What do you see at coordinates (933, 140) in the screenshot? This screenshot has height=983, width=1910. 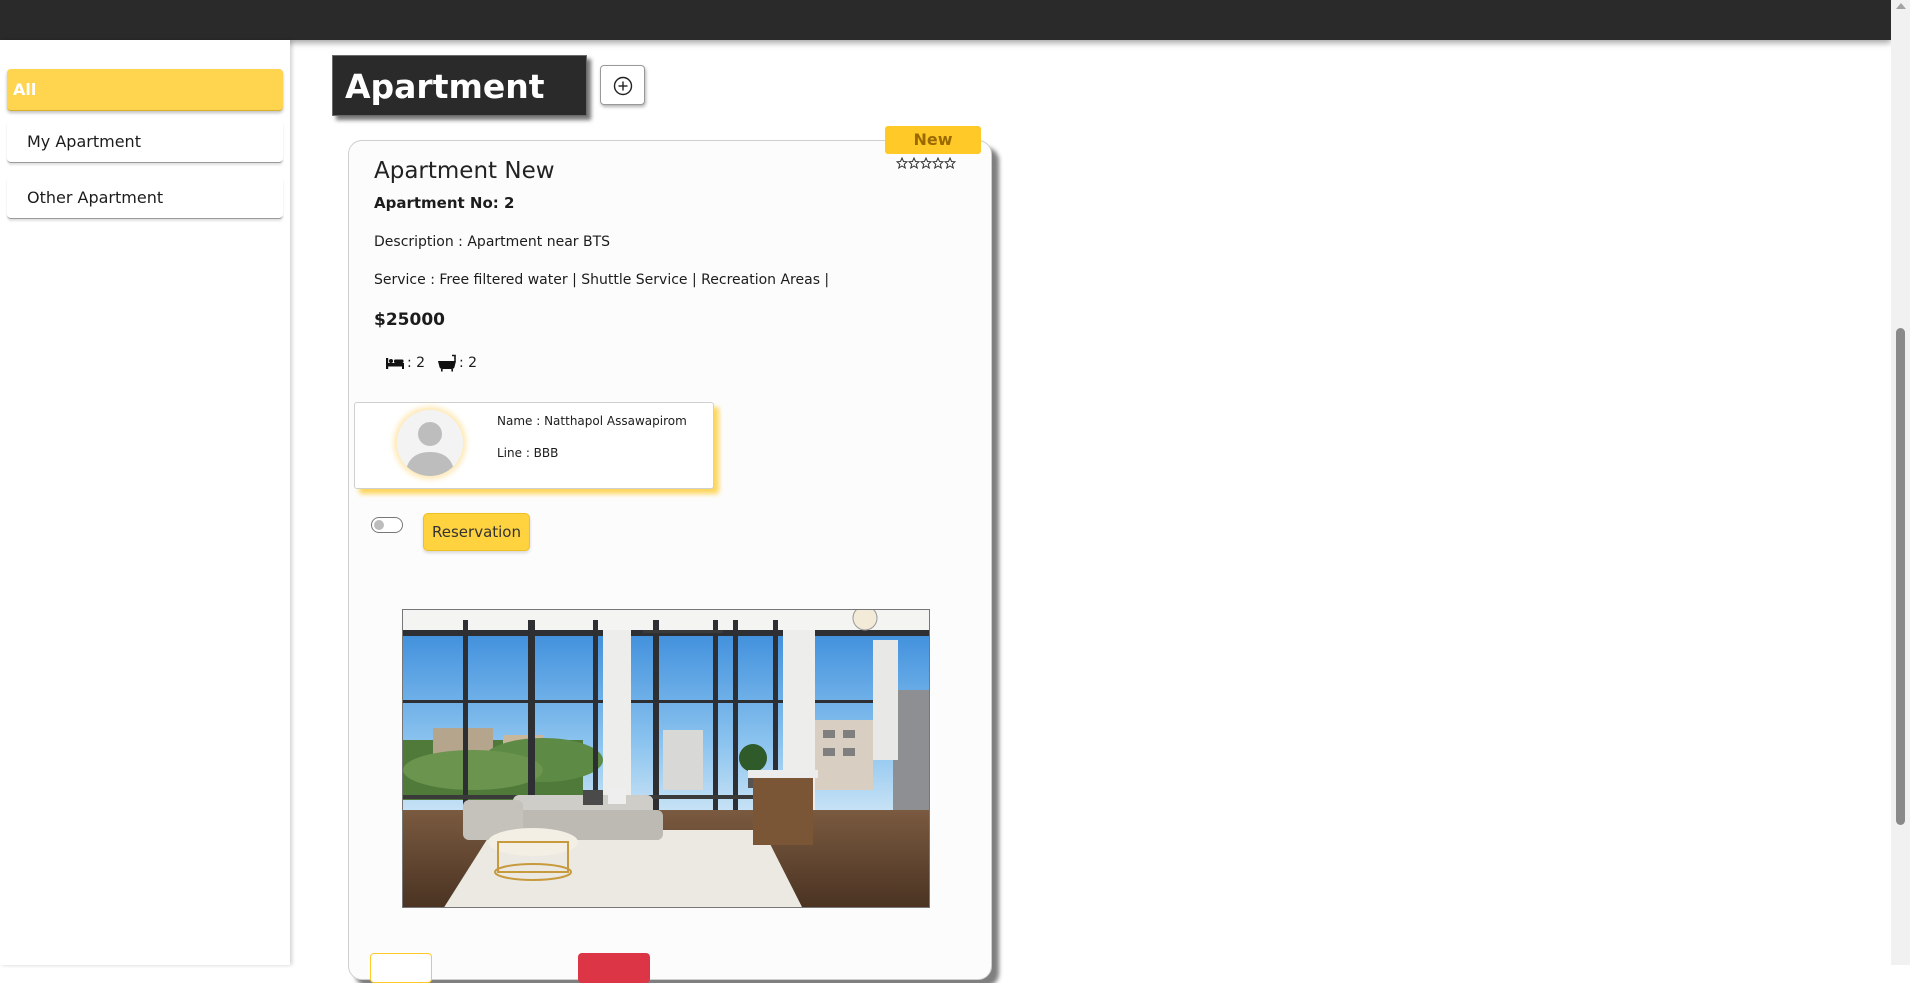 I see `new-badge: New` at bounding box center [933, 140].